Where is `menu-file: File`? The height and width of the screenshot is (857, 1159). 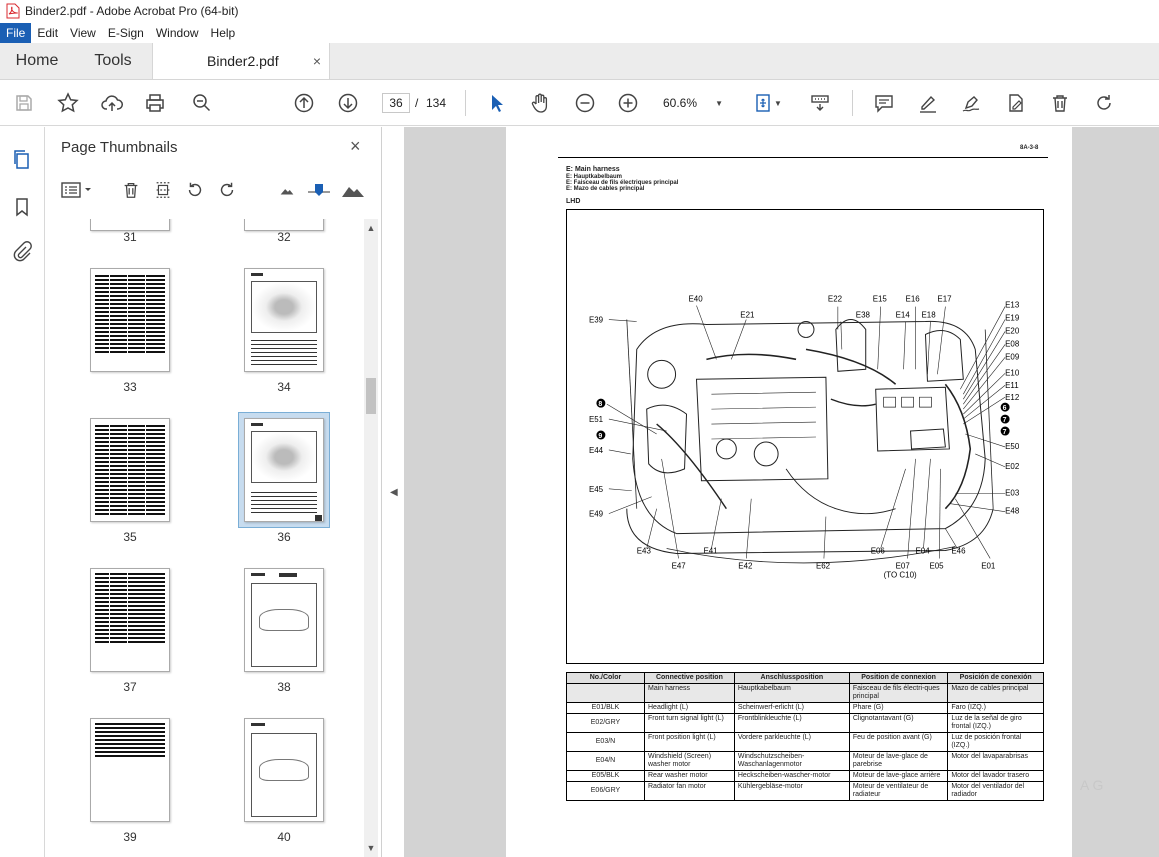
menu-file: File is located at coordinates (16, 32).